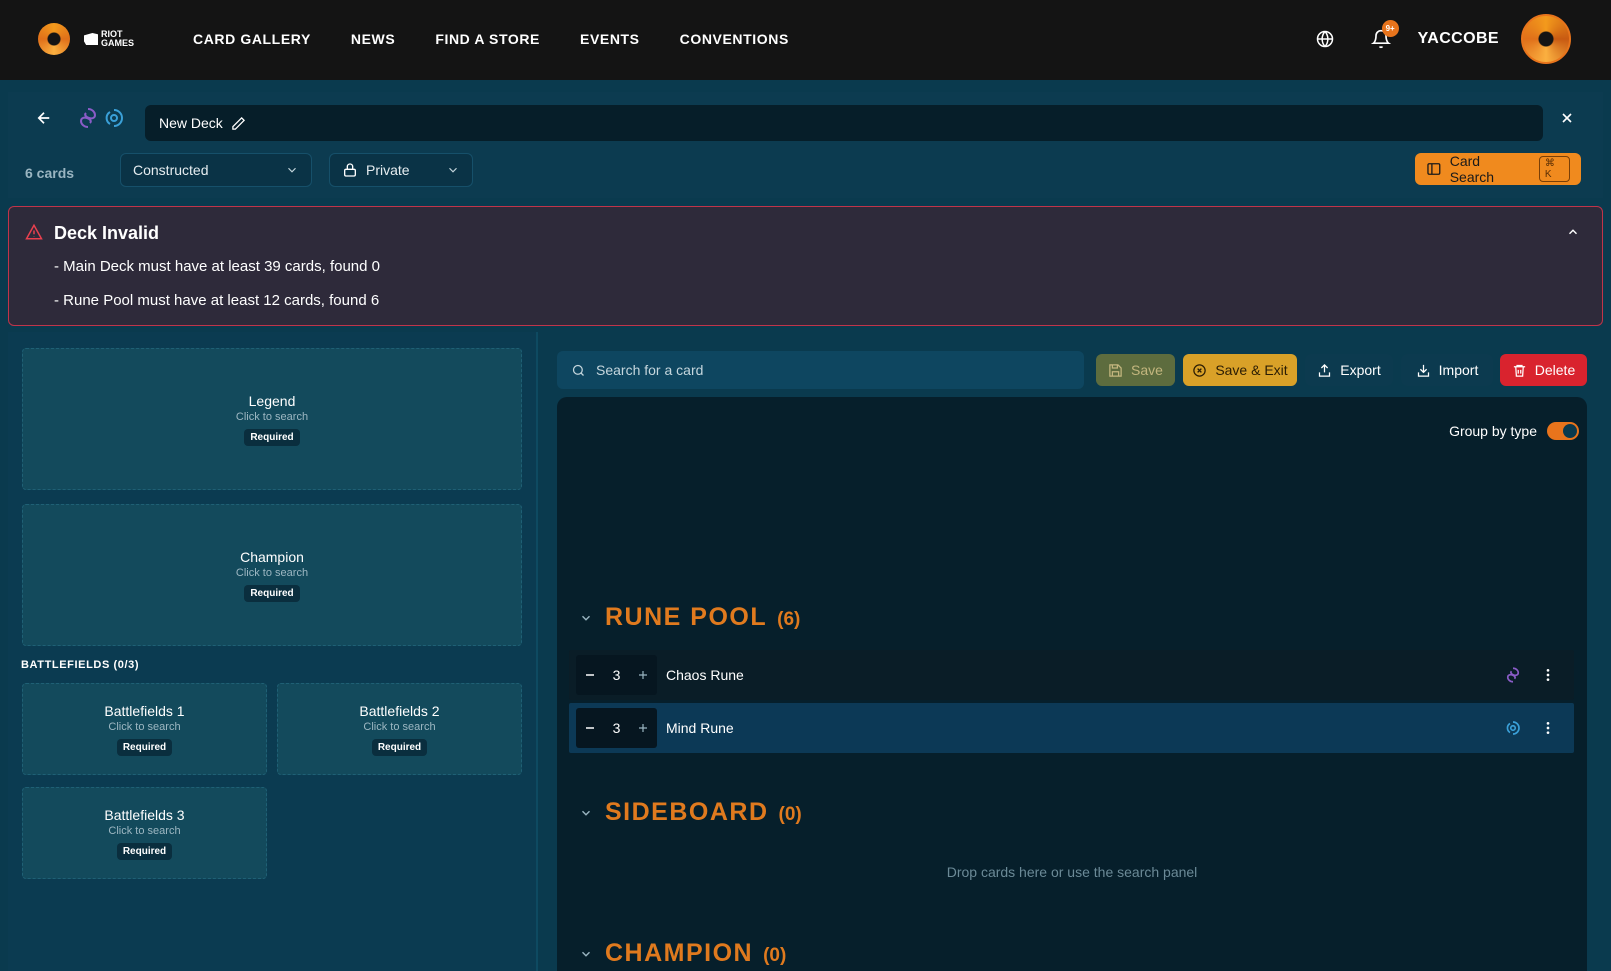 This screenshot has height=971, width=1611. Describe the element at coordinates (775, 955) in the screenshot. I see `section-count: (0)` at that location.